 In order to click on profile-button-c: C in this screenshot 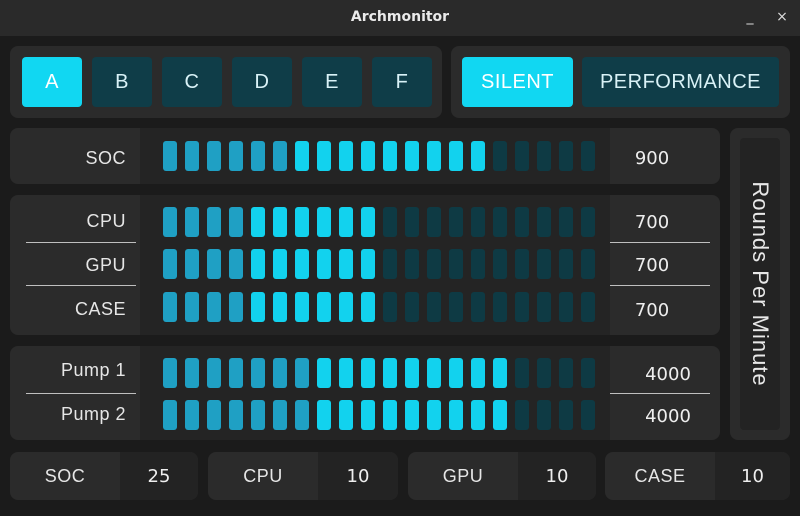, I will do `click(192, 82)`.